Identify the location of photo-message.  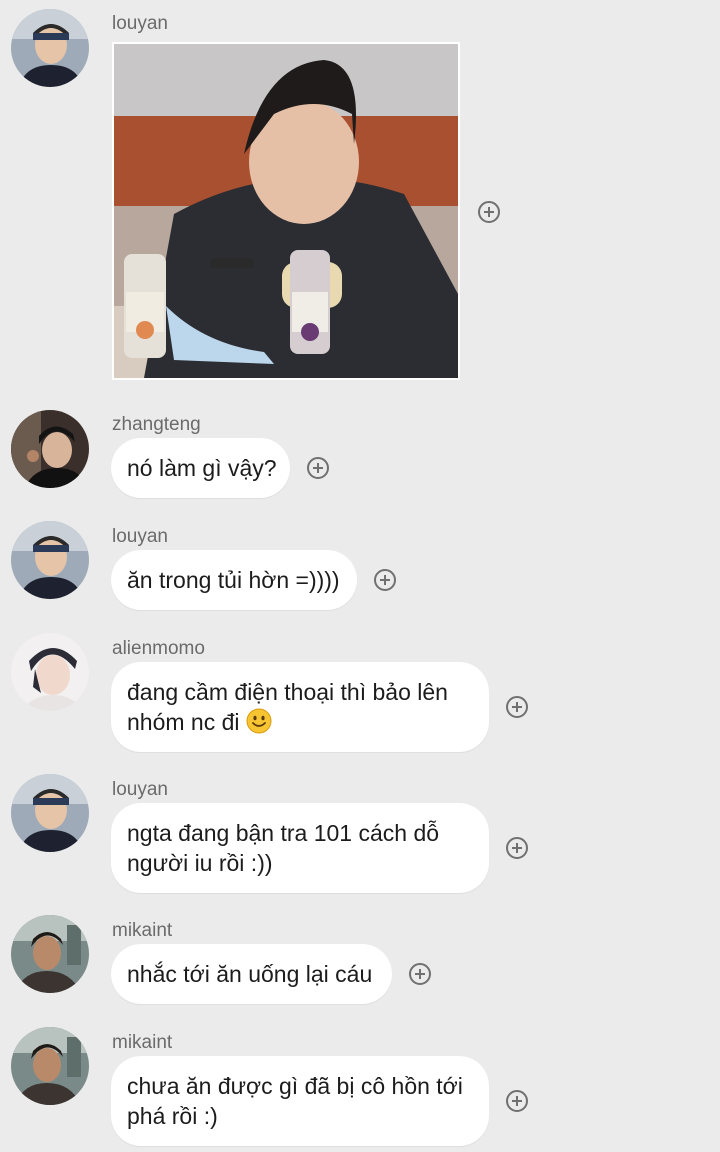
(286, 211).